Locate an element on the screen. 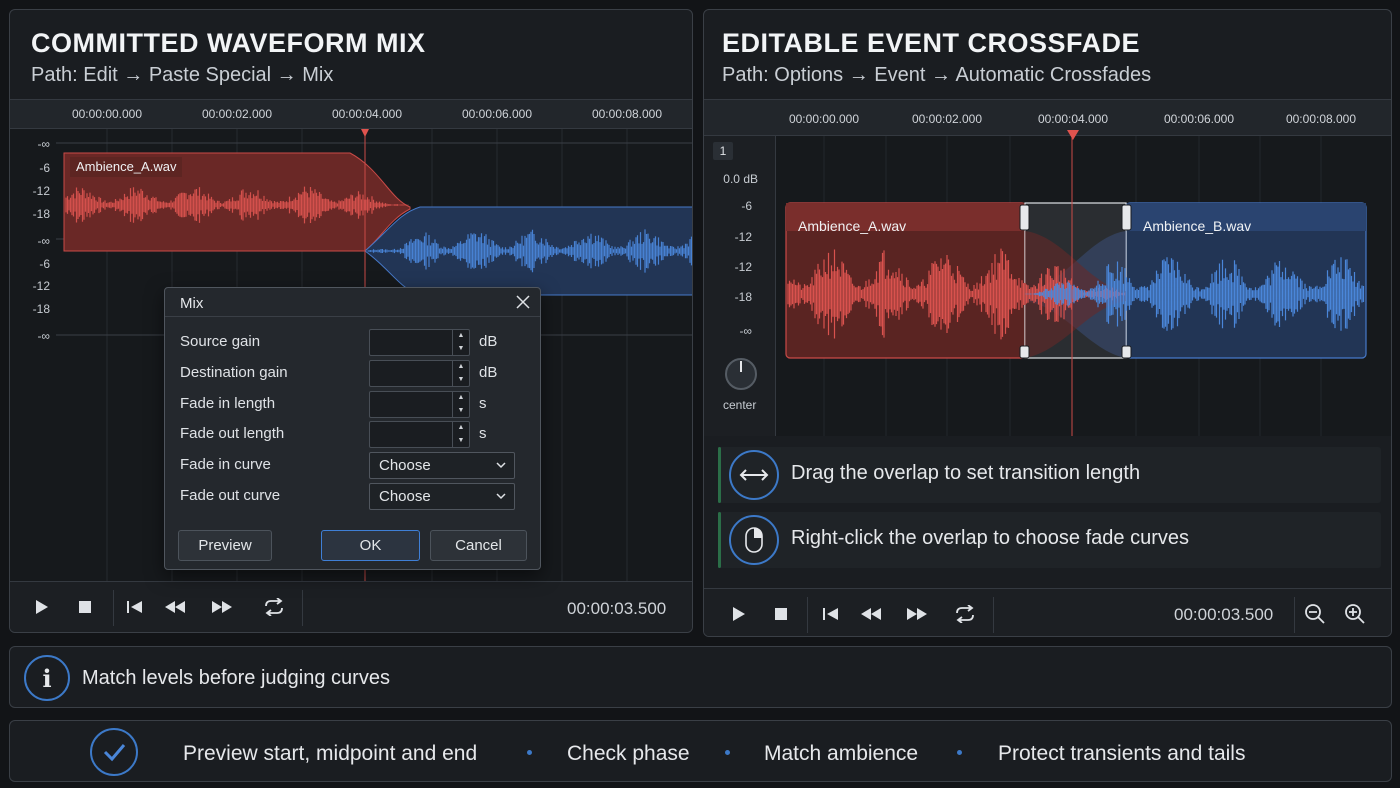 The height and width of the screenshot is (788, 1400). fade-out-length-input: ▲ ▼ is located at coordinates (419, 434).